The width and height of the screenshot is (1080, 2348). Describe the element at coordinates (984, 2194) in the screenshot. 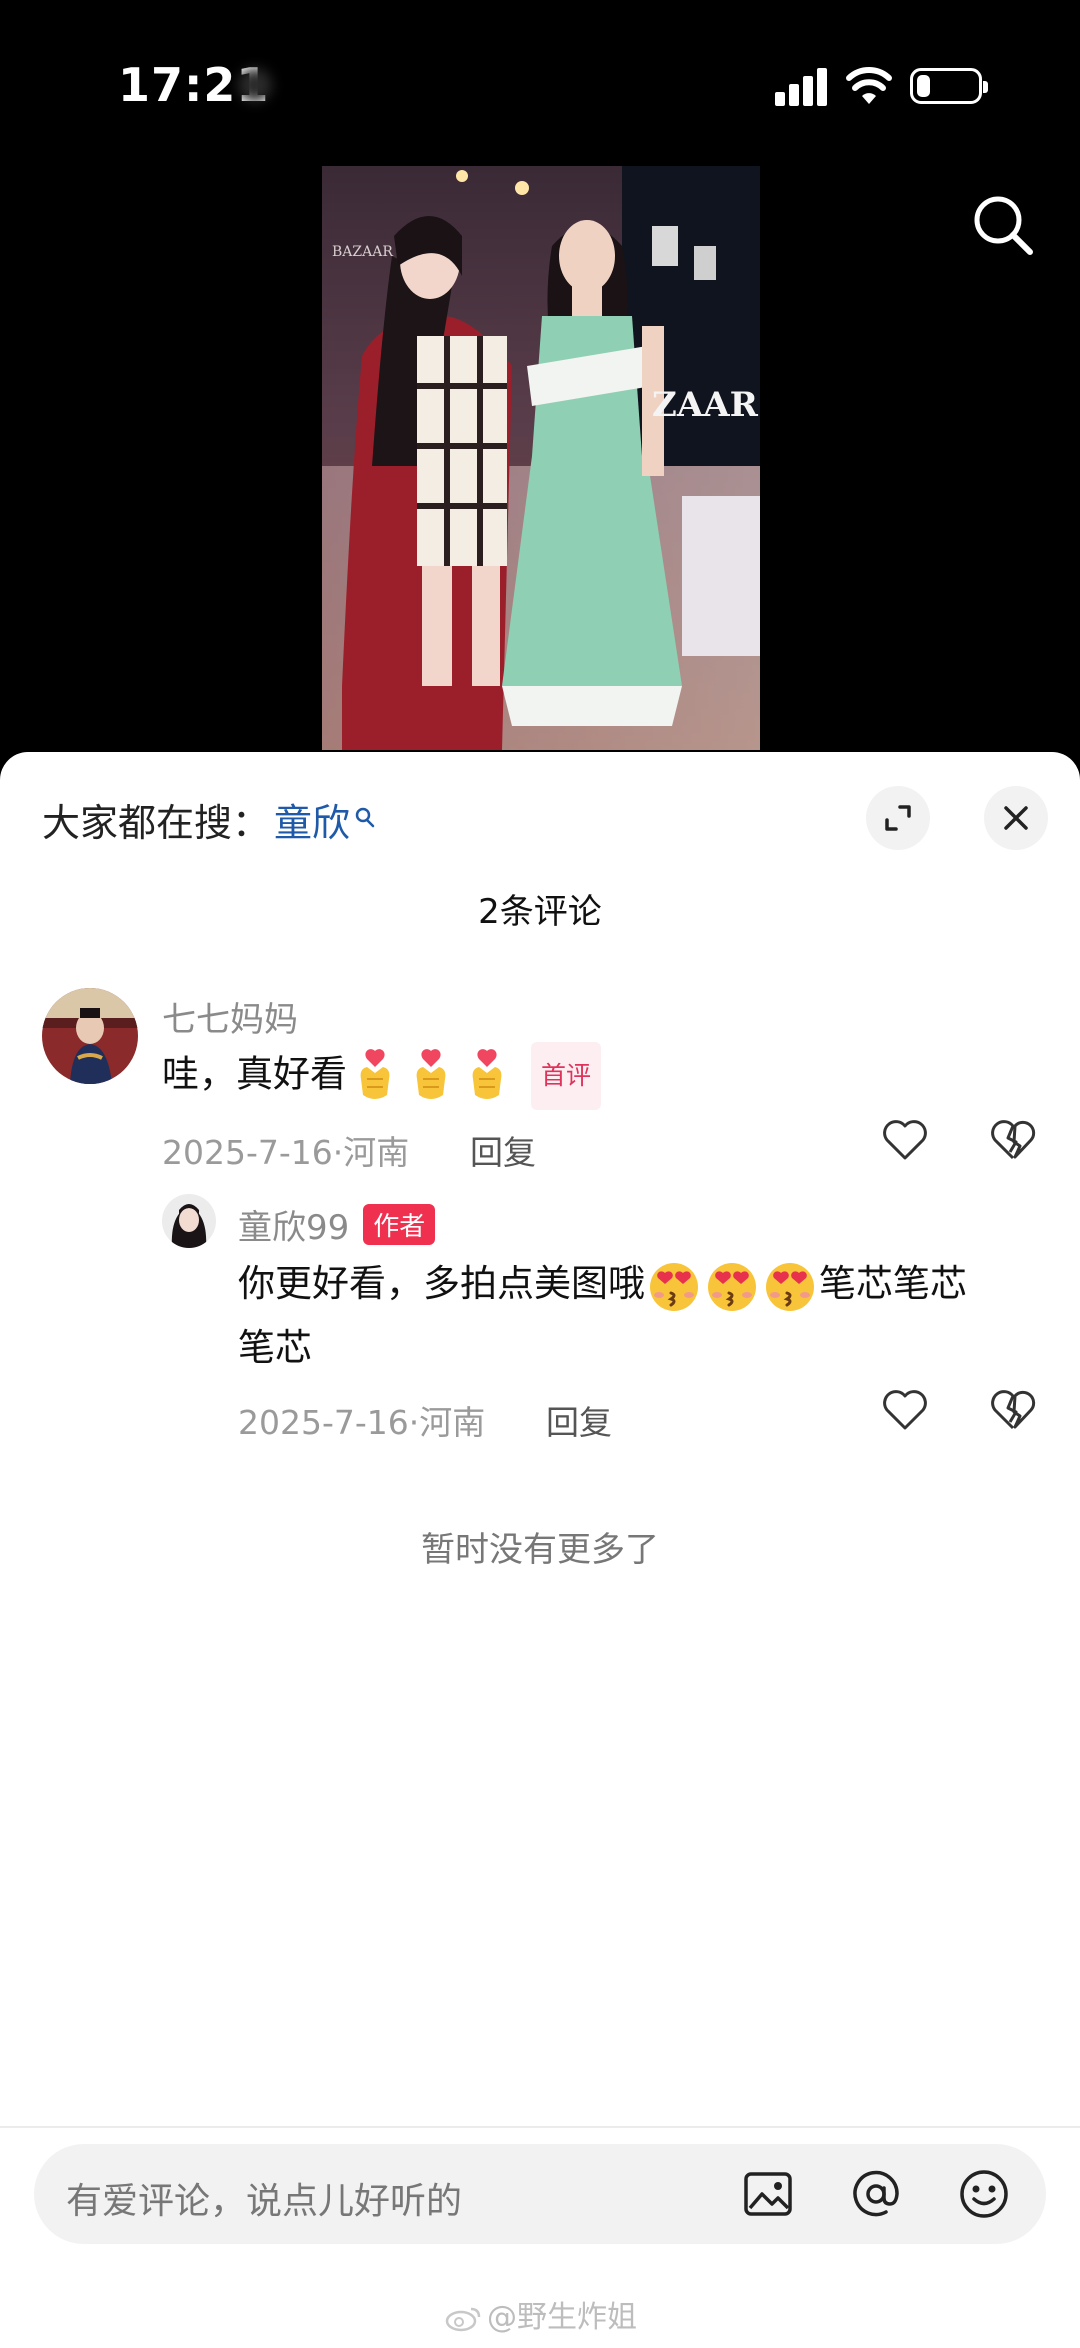

I see `smiley-icon` at that location.